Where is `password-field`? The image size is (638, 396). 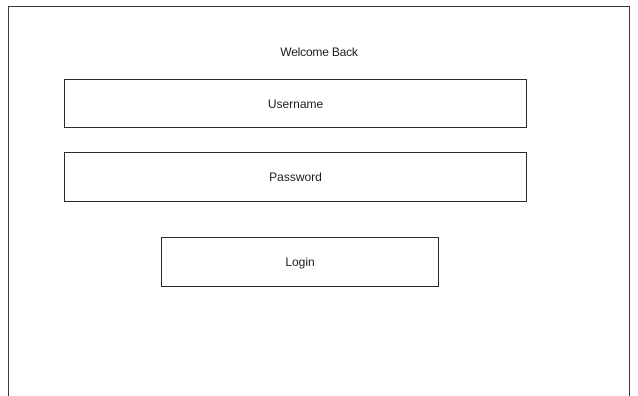 password-field is located at coordinates (295, 177).